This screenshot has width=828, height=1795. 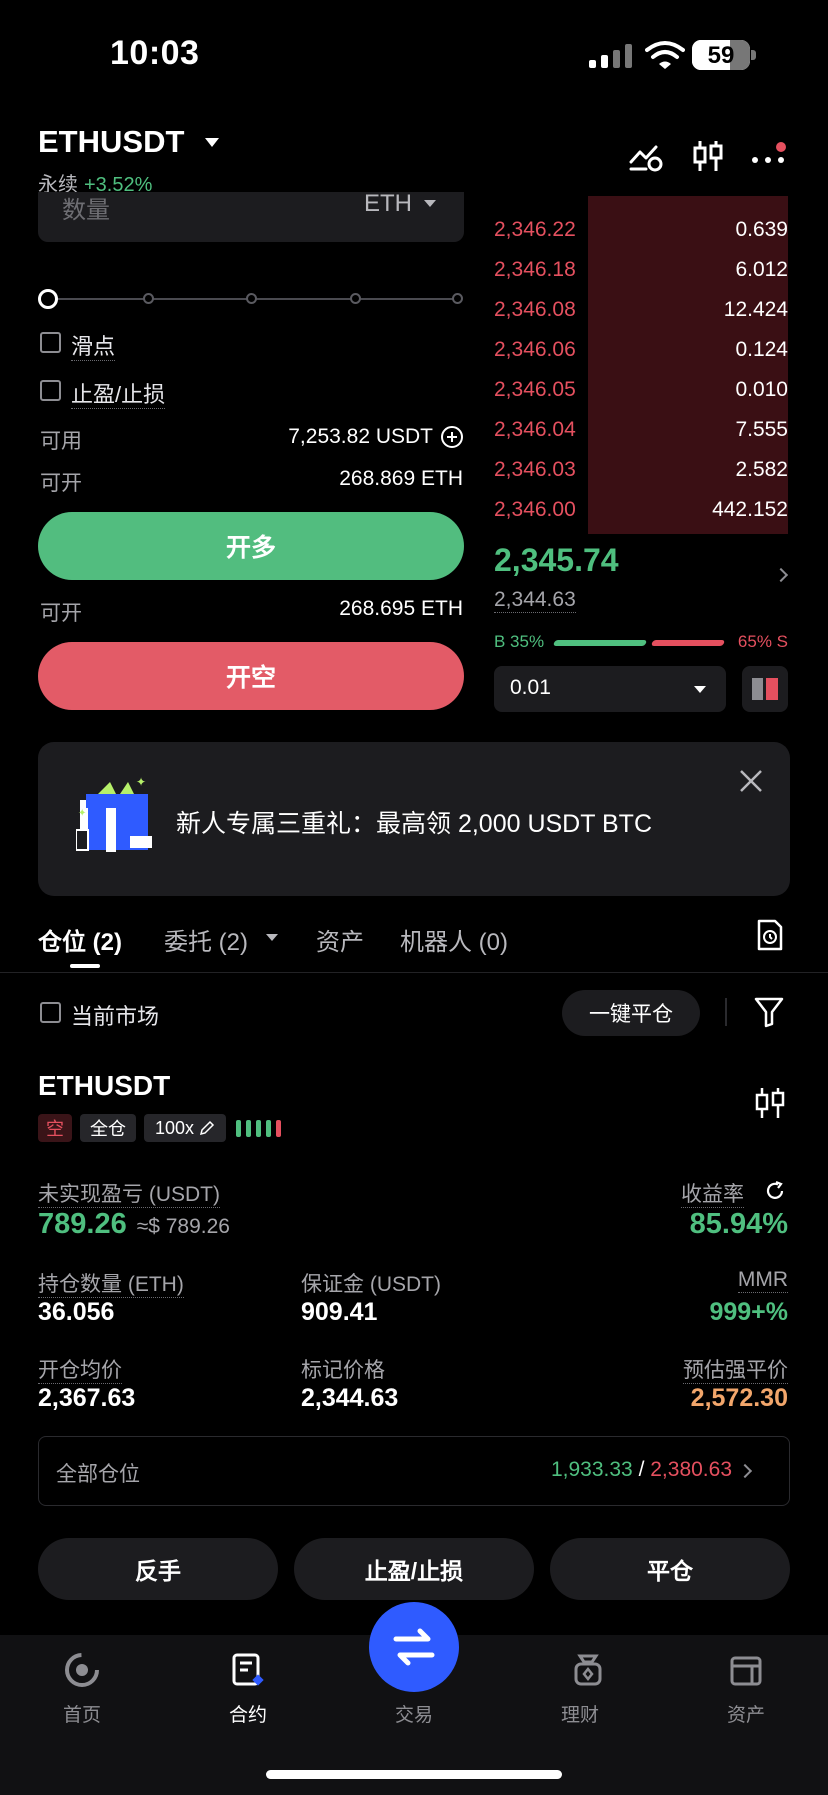 What do you see at coordinates (48, 299) in the screenshot?
I see `amount-slider-handle` at bounding box center [48, 299].